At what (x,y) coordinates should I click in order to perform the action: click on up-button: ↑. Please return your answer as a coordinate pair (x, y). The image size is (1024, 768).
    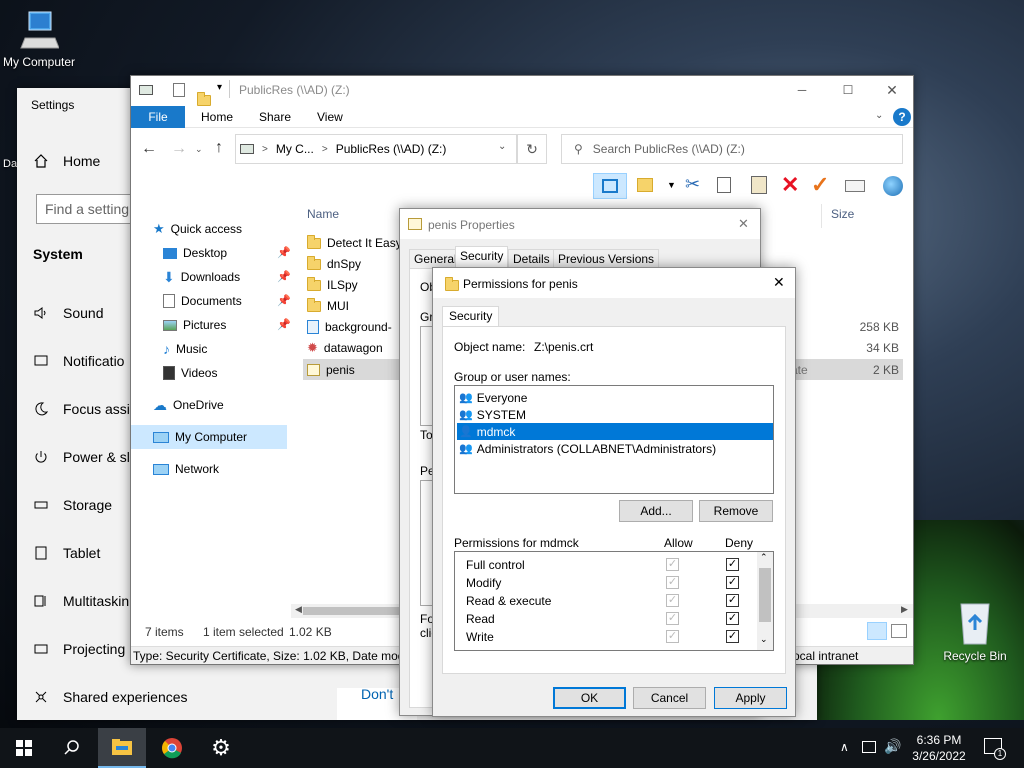
    Looking at the image, I should click on (219, 148).